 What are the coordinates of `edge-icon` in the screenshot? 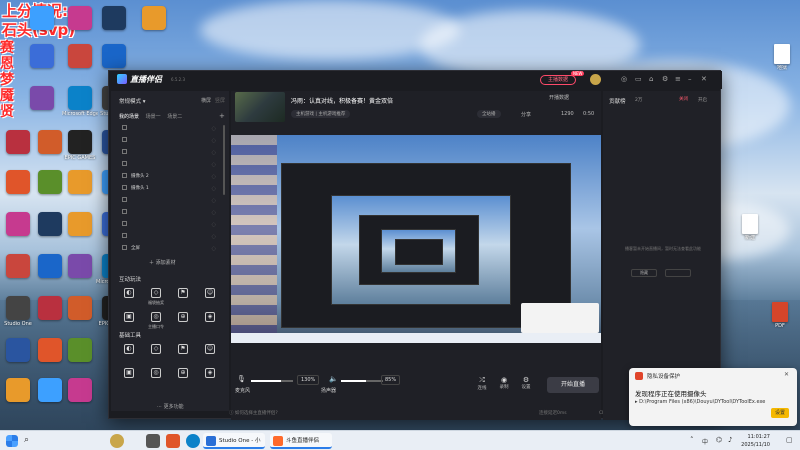 It's located at (193, 441).